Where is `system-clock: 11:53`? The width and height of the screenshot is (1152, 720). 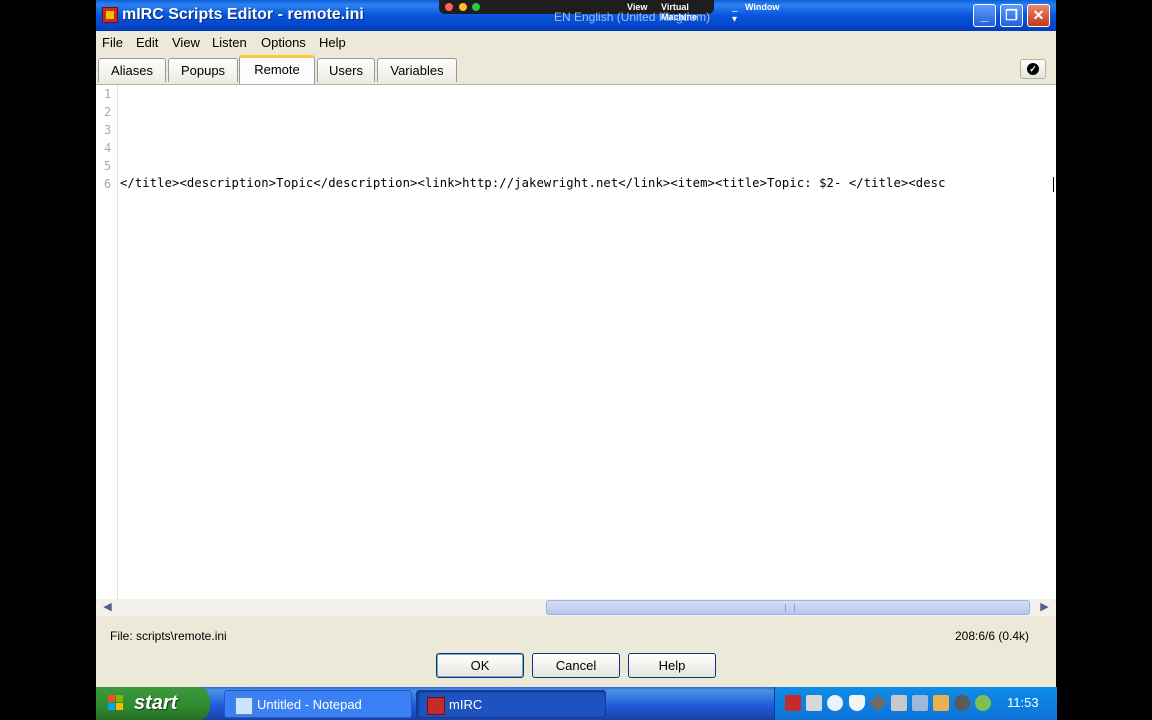 system-clock: 11:53 is located at coordinates (1023, 702).